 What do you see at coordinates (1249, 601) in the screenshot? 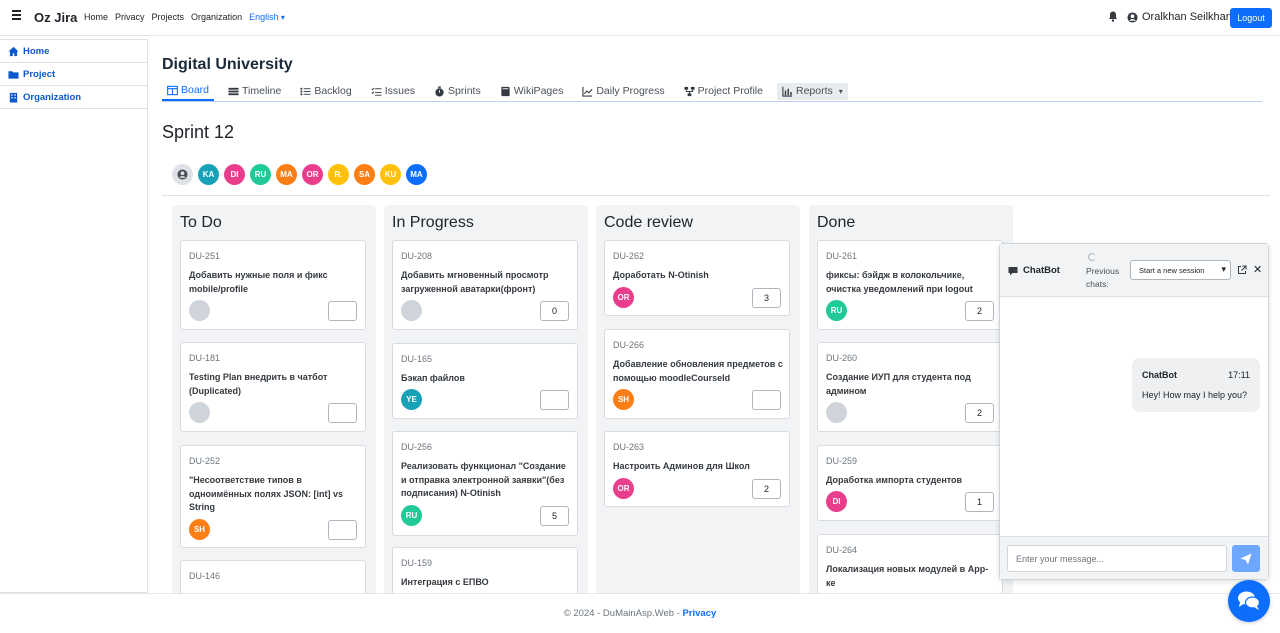
I see `chat-open-button` at bounding box center [1249, 601].